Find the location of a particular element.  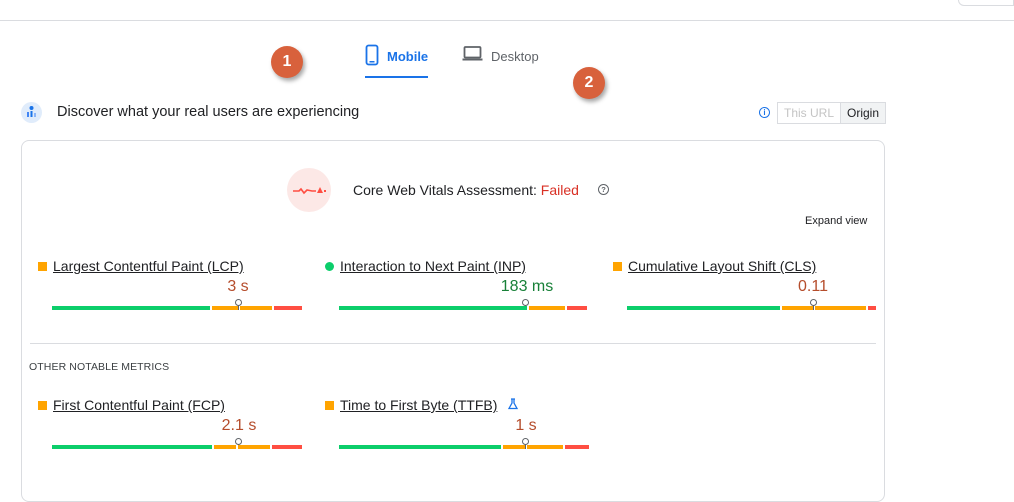

good-circle-icon is located at coordinates (329, 266).